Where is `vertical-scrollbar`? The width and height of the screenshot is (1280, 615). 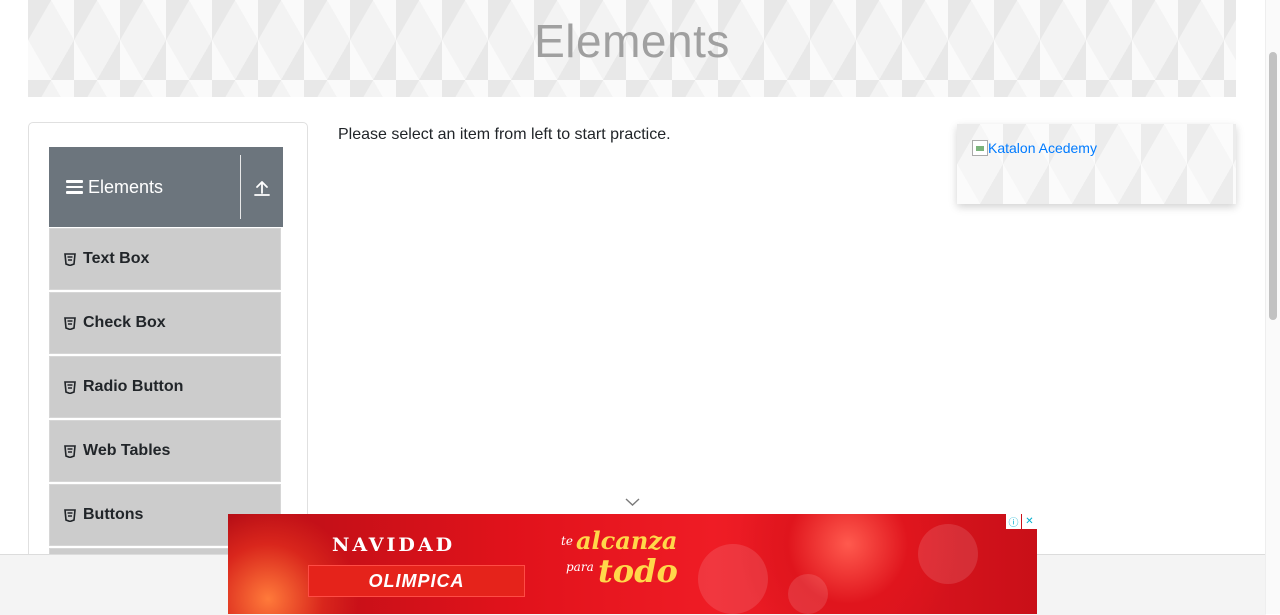 vertical-scrollbar is located at coordinates (1272, 307).